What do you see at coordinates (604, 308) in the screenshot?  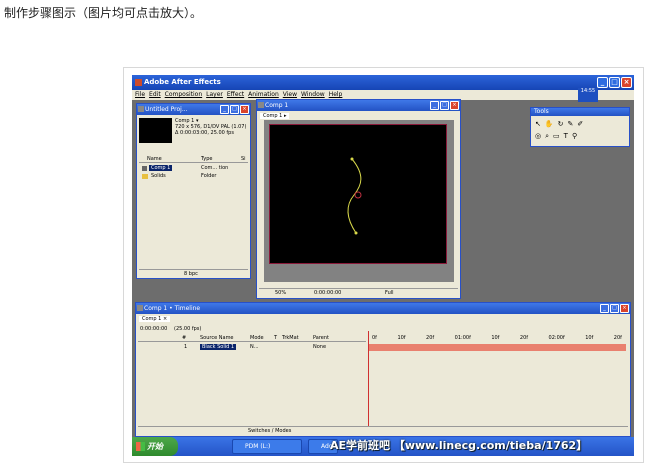 I see `timeline-minimize-button: _` at bounding box center [604, 308].